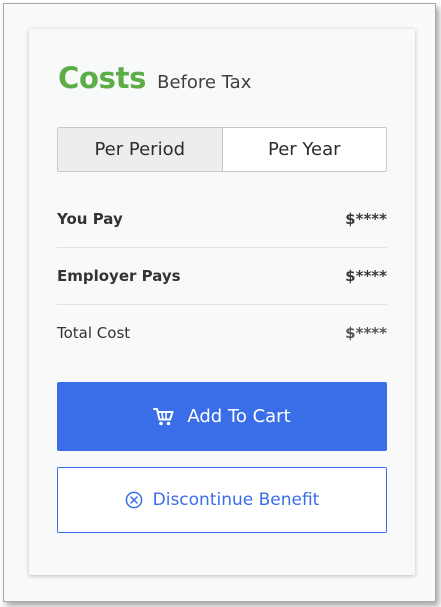 This screenshot has height=607, width=441. What do you see at coordinates (154, 78) in the screenshot?
I see `costs-header: Costs Before Tax` at bounding box center [154, 78].